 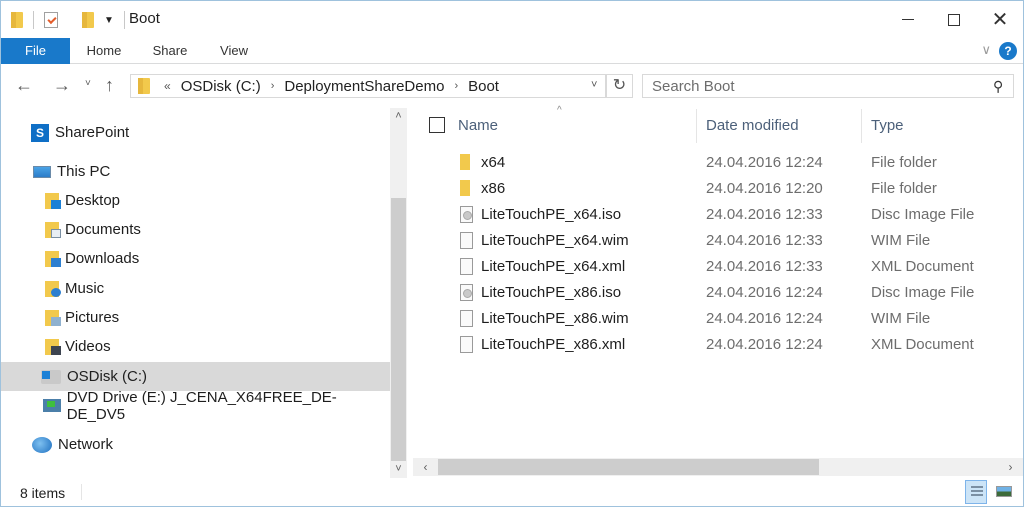 I want to click on back-arrow-icon: ←, so click(x=24, y=85).